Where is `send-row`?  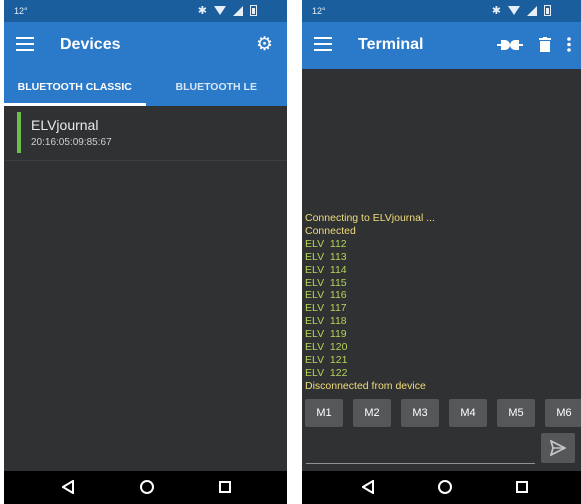
send-row is located at coordinates (441, 449).